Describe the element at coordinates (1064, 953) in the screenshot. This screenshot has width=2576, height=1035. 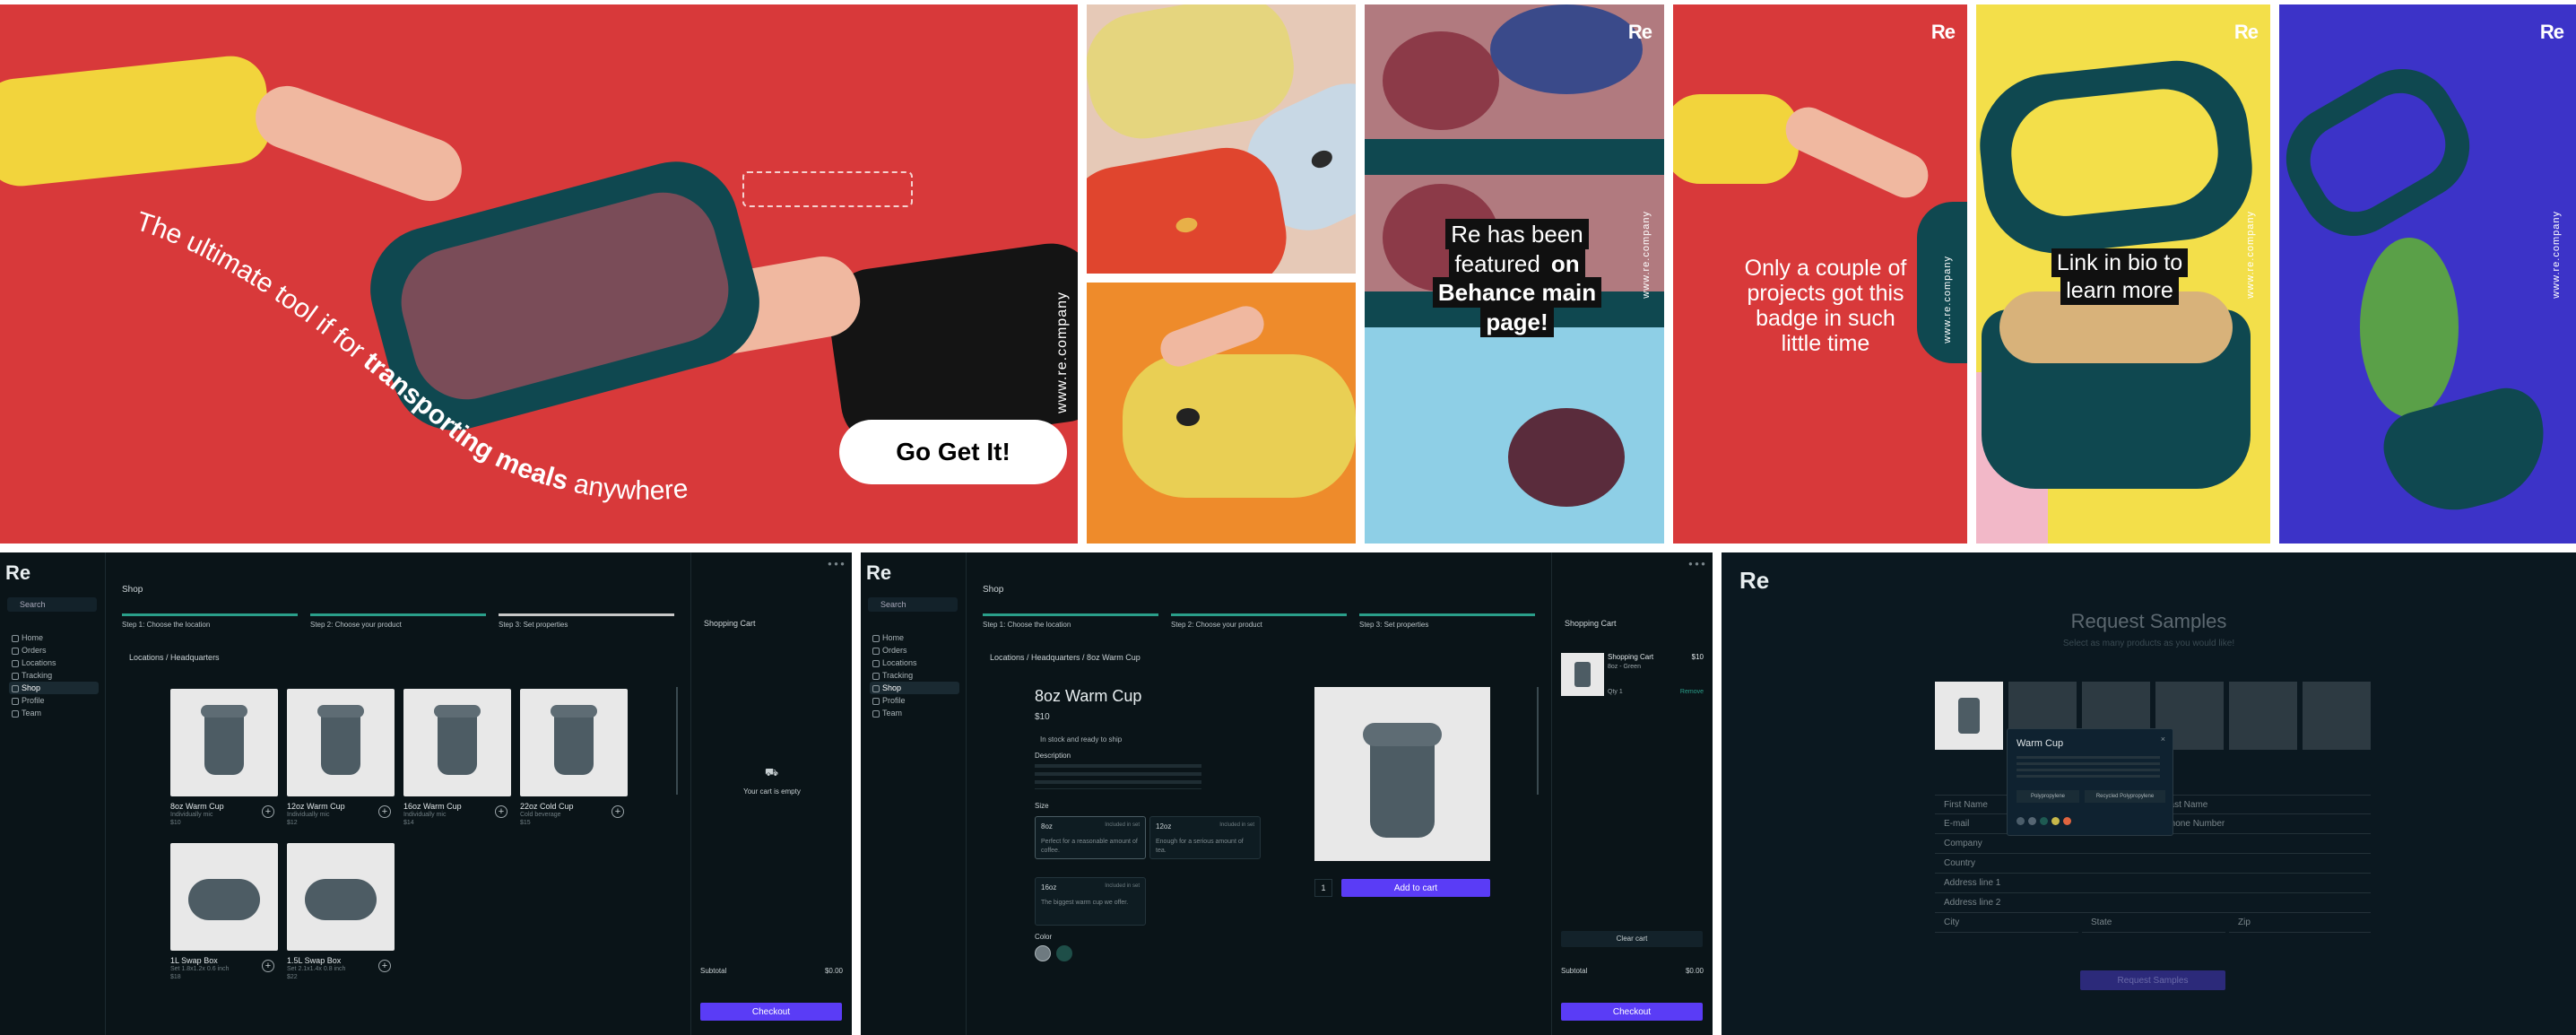
I see `color-swatch-green` at that location.